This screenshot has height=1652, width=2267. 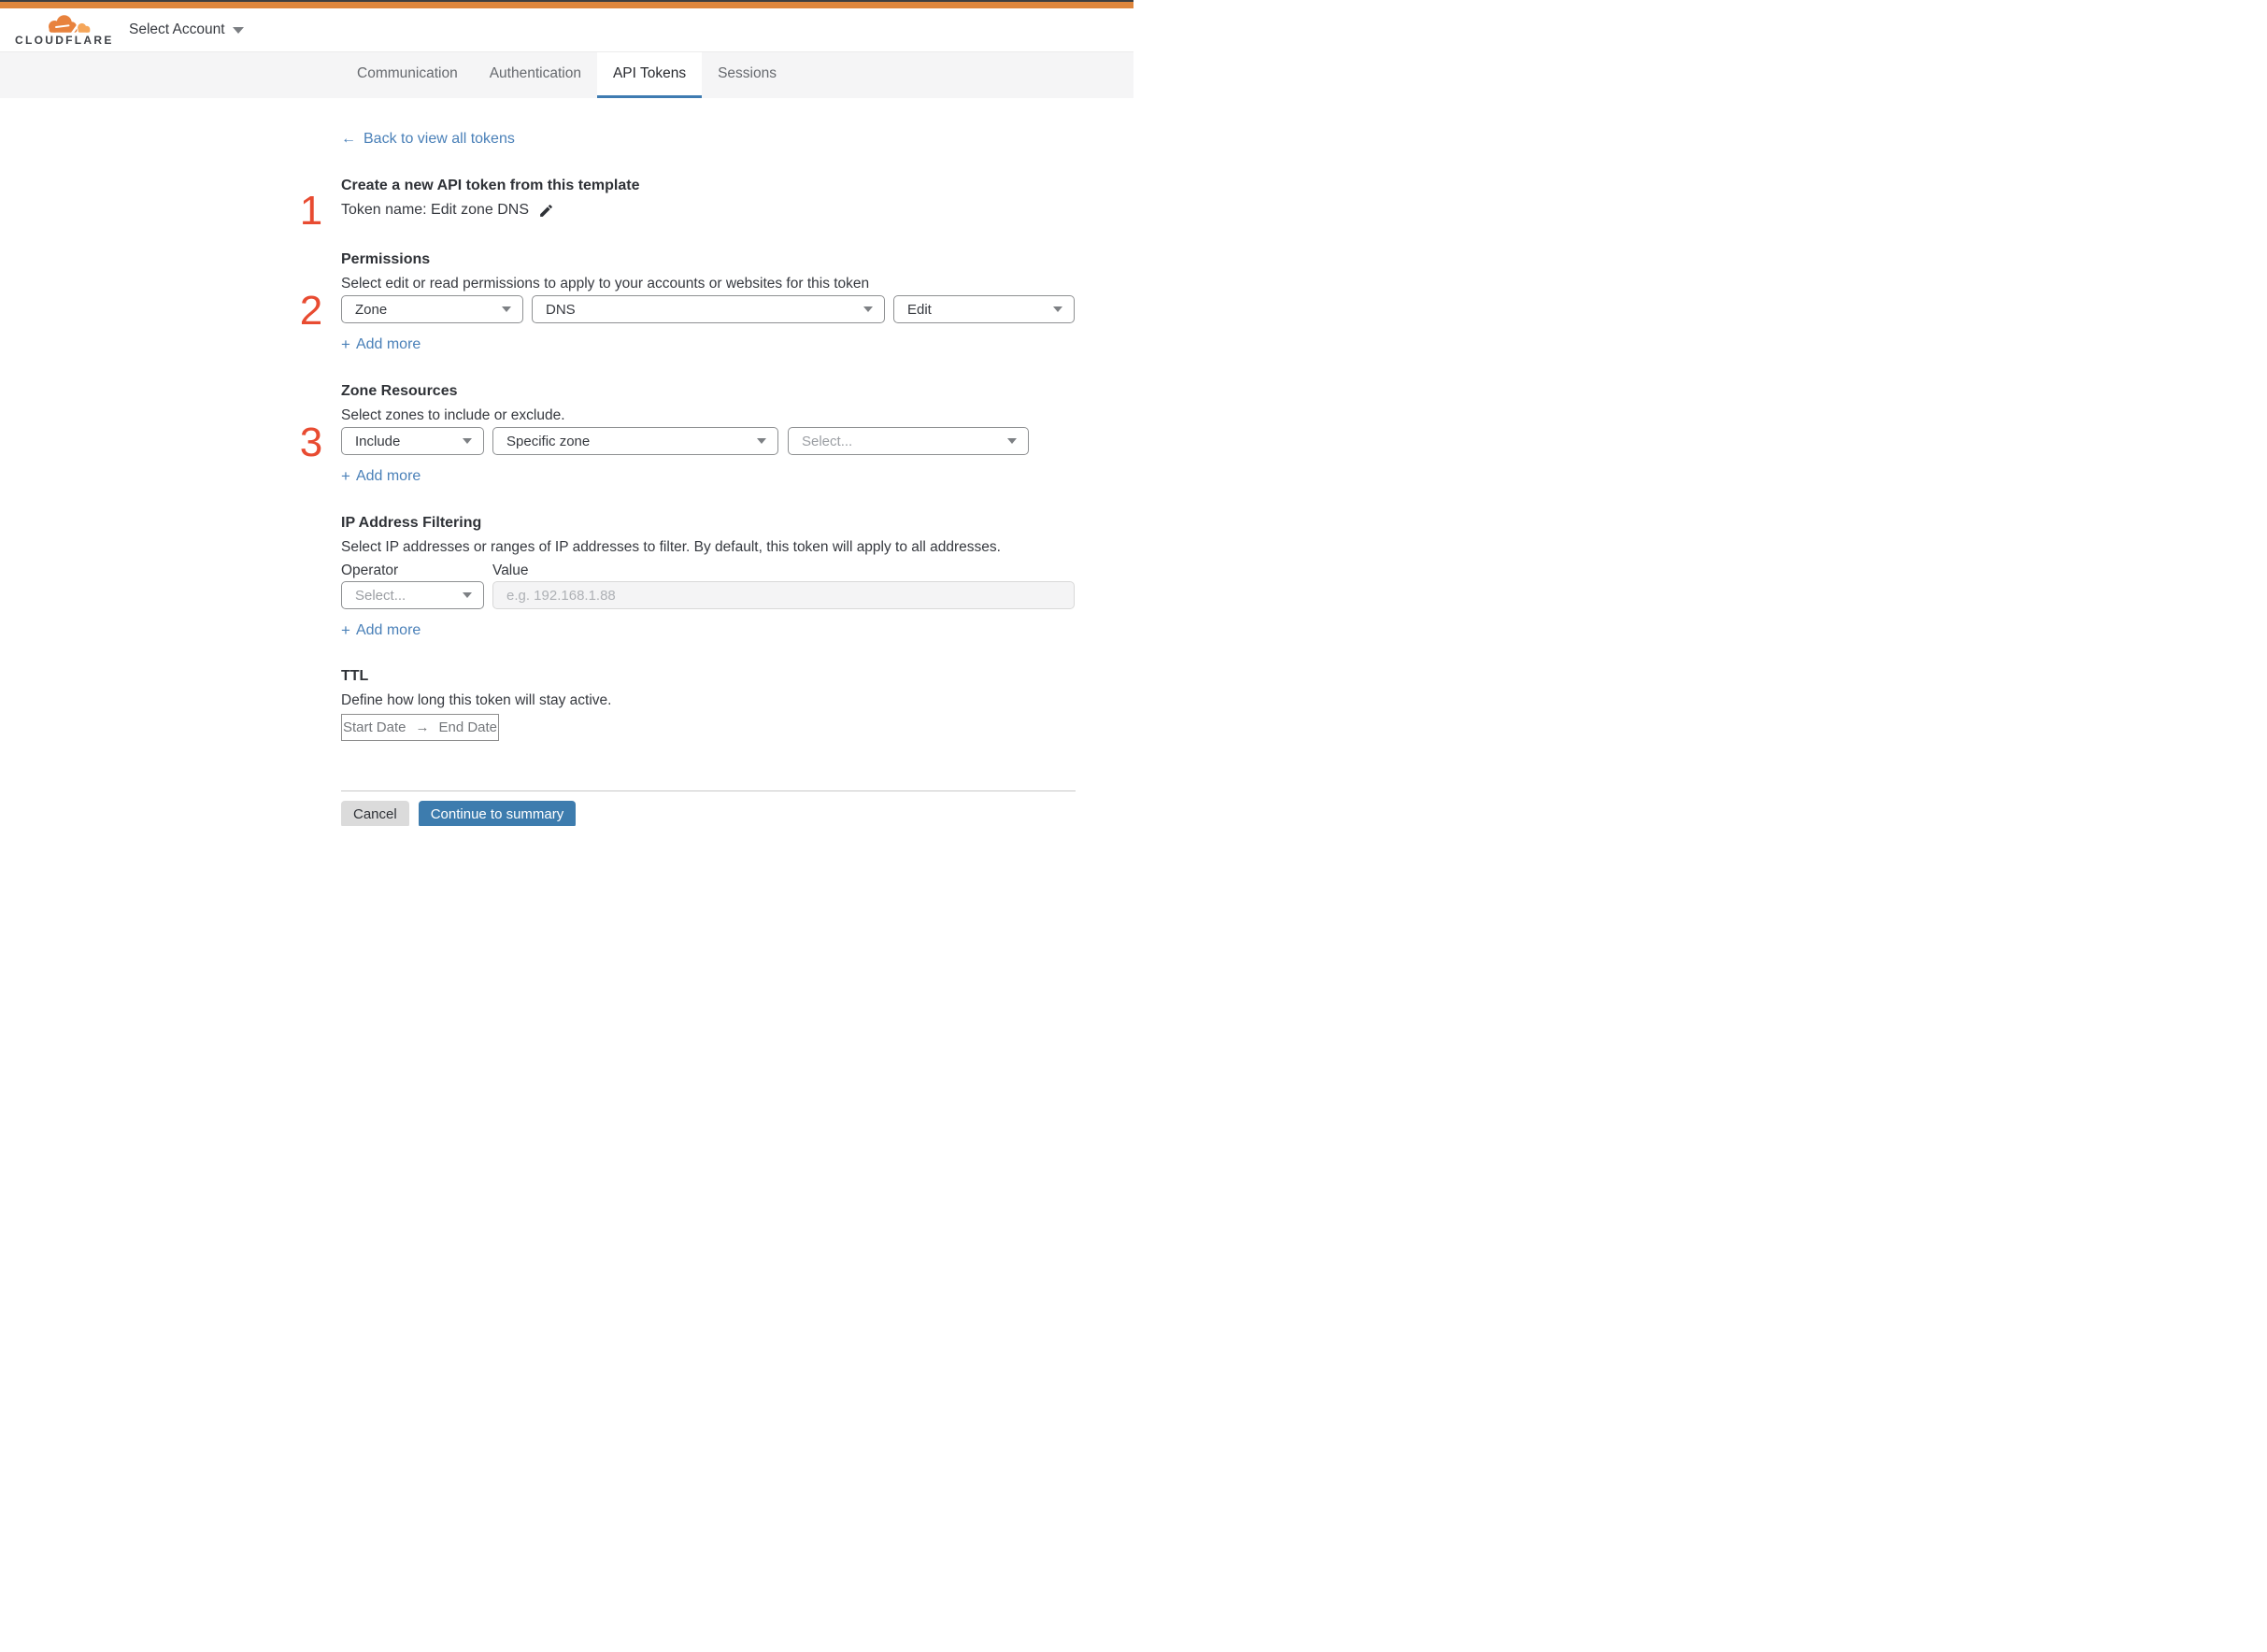 I want to click on right-arrow-icon: →, so click(x=423, y=727).